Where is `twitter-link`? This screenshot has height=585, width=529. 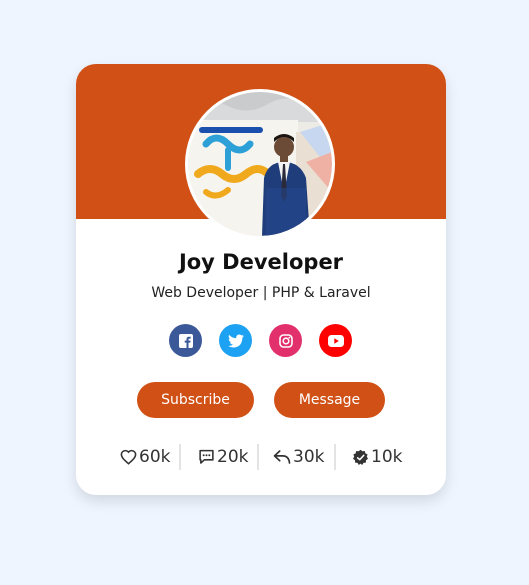 twitter-link is located at coordinates (235, 340).